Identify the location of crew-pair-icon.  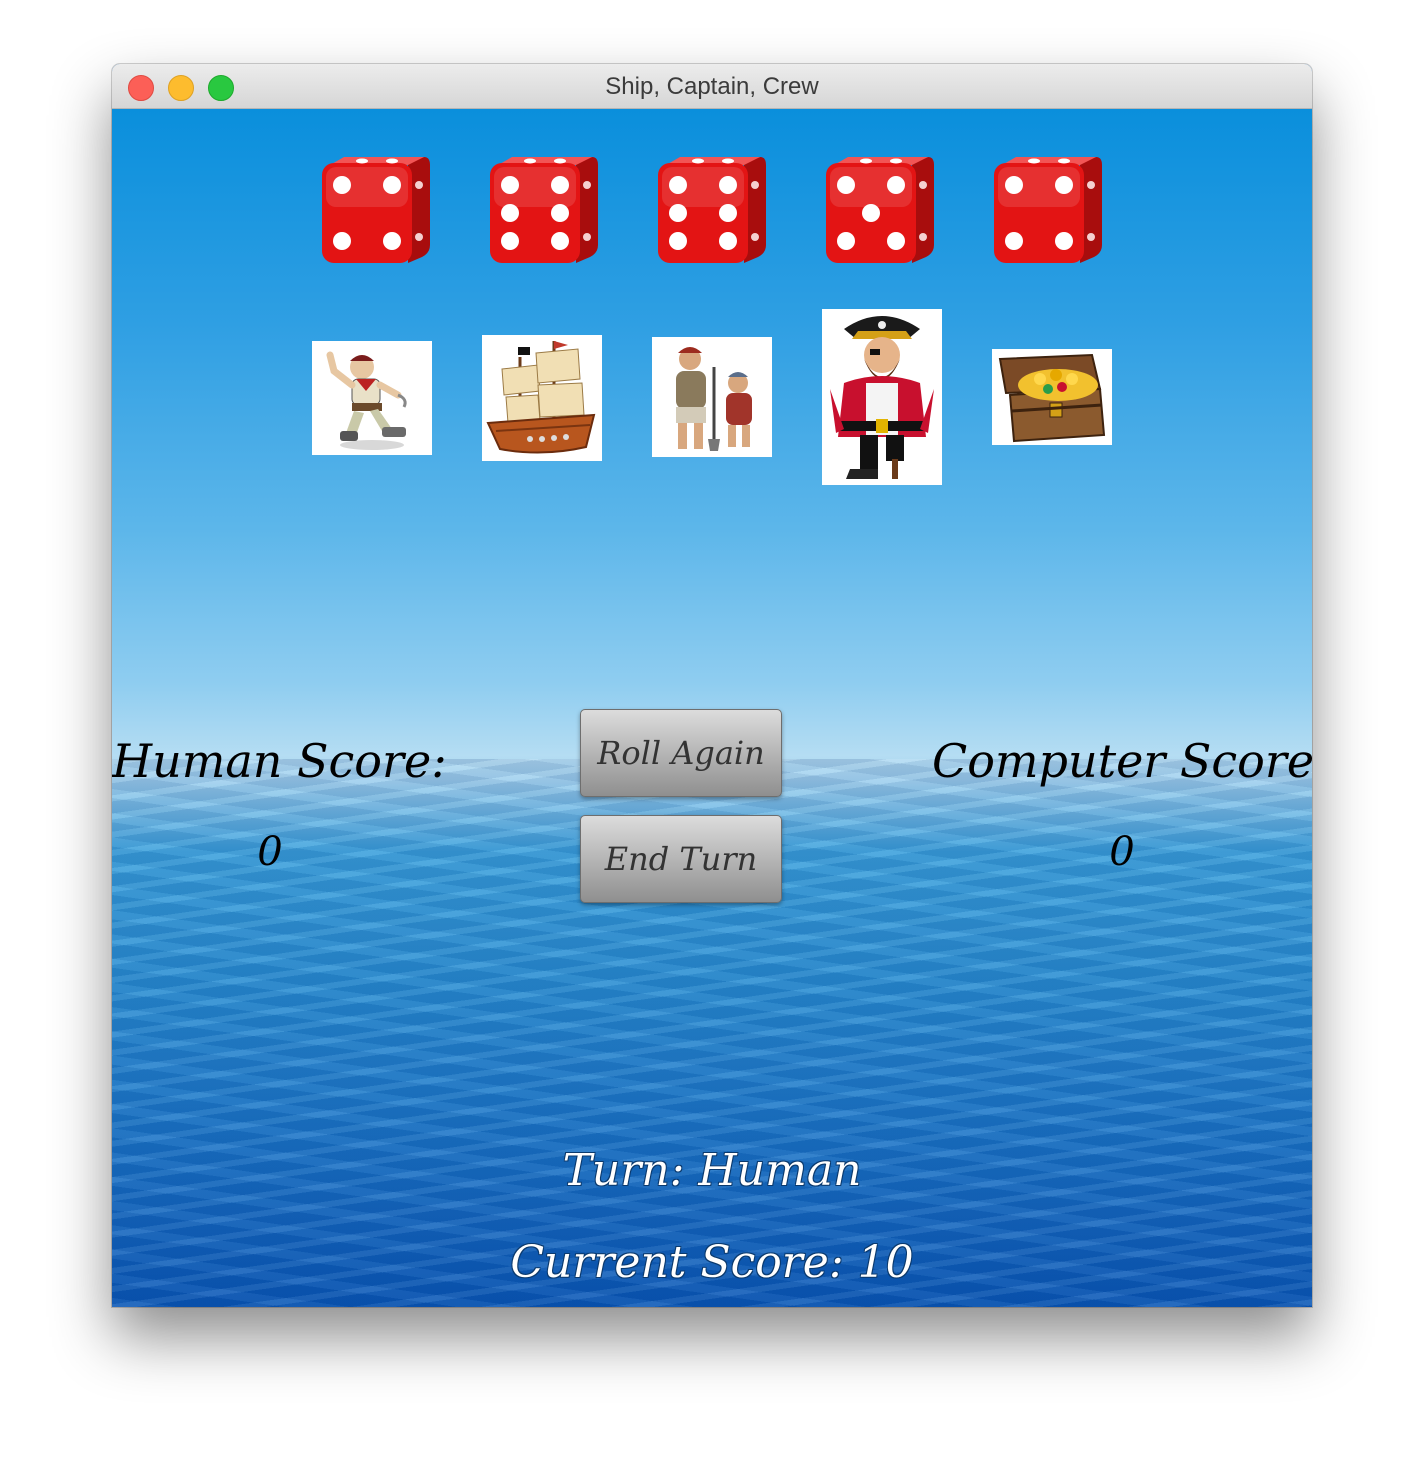
(712, 397).